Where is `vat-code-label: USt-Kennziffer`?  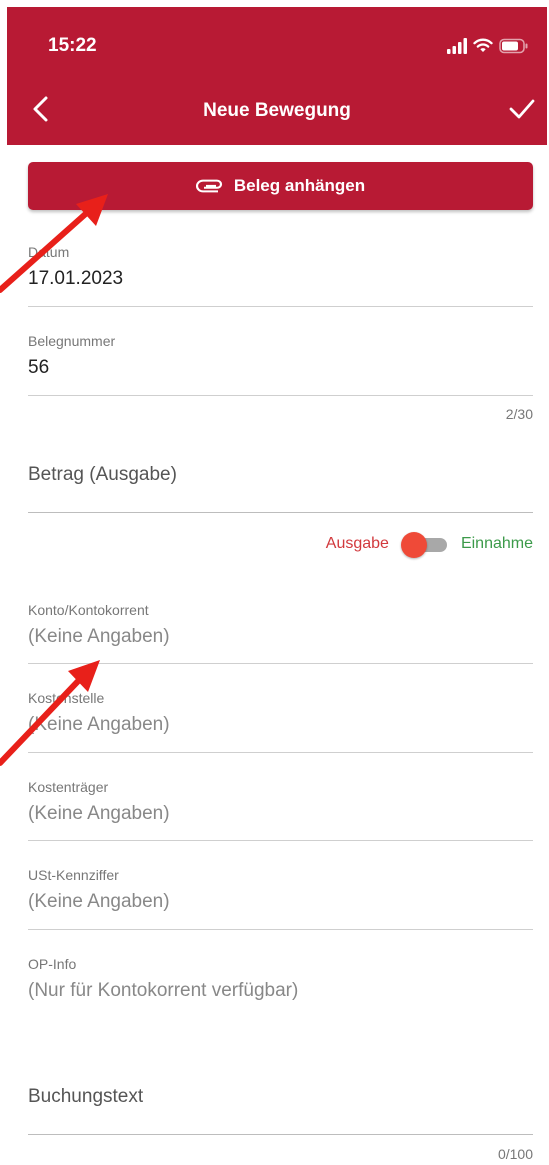 vat-code-label: USt-Kennziffer is located at coordinates (73, 875).